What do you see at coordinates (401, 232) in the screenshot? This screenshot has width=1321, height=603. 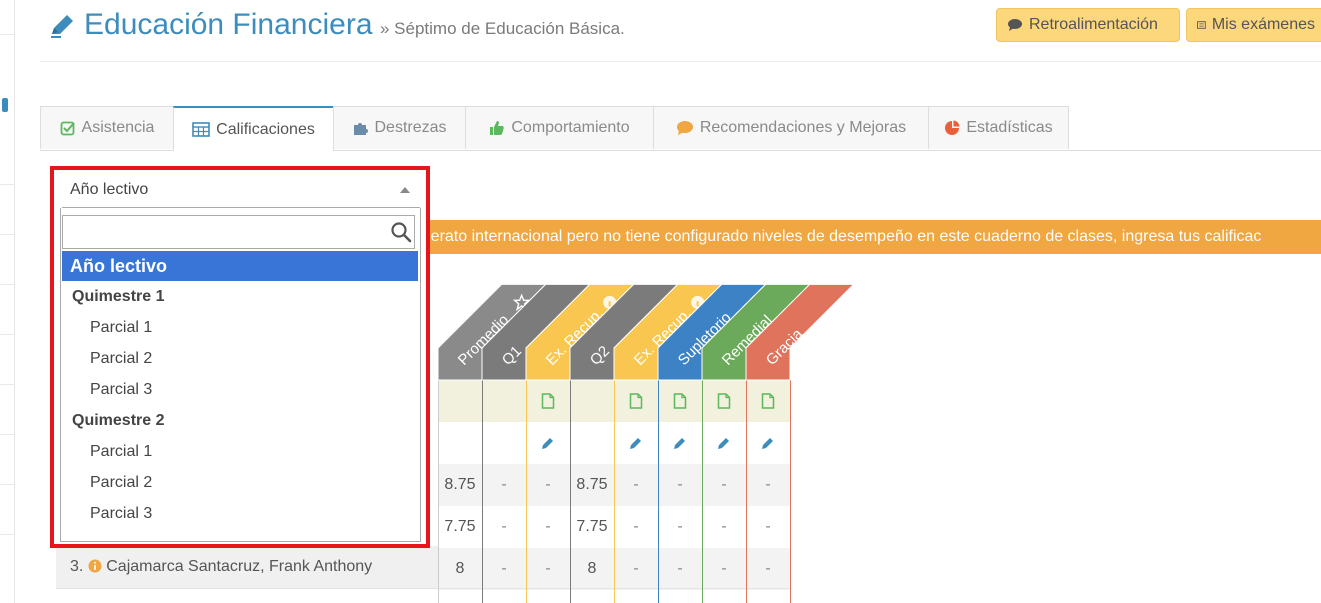 I see `search-icon` at bounding box center [401, 232].